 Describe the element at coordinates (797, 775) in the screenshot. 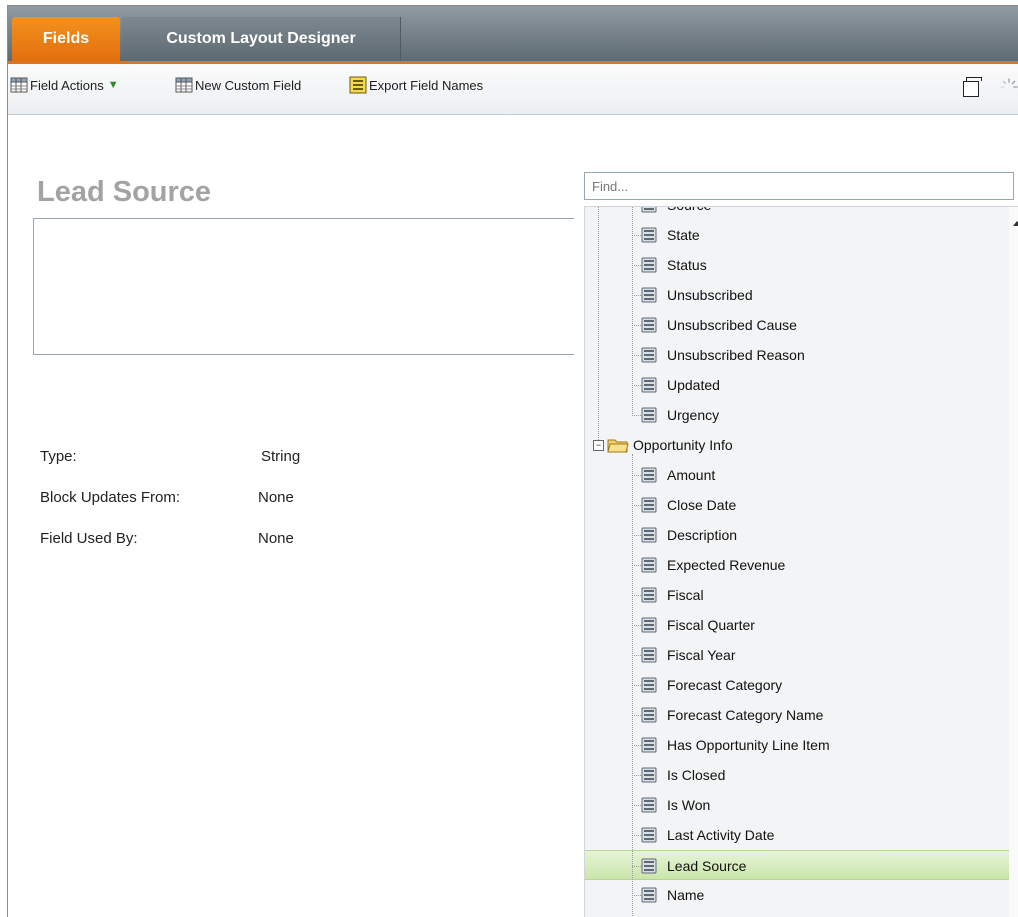

I see `tree-item: Is Closed` at that location.